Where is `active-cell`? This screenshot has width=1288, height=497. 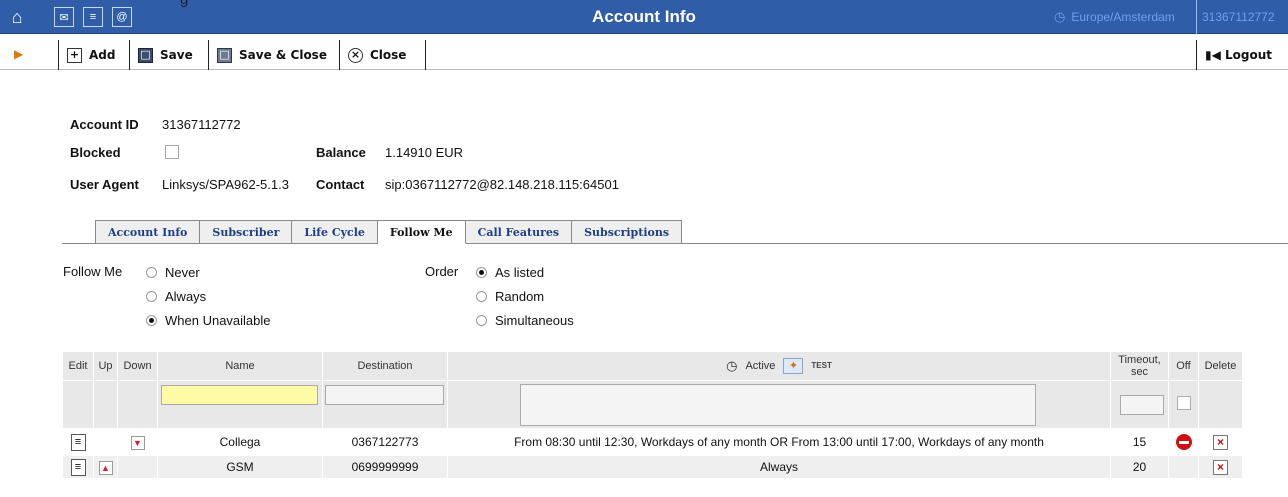
active-cell is located at coordinates (779, 404).